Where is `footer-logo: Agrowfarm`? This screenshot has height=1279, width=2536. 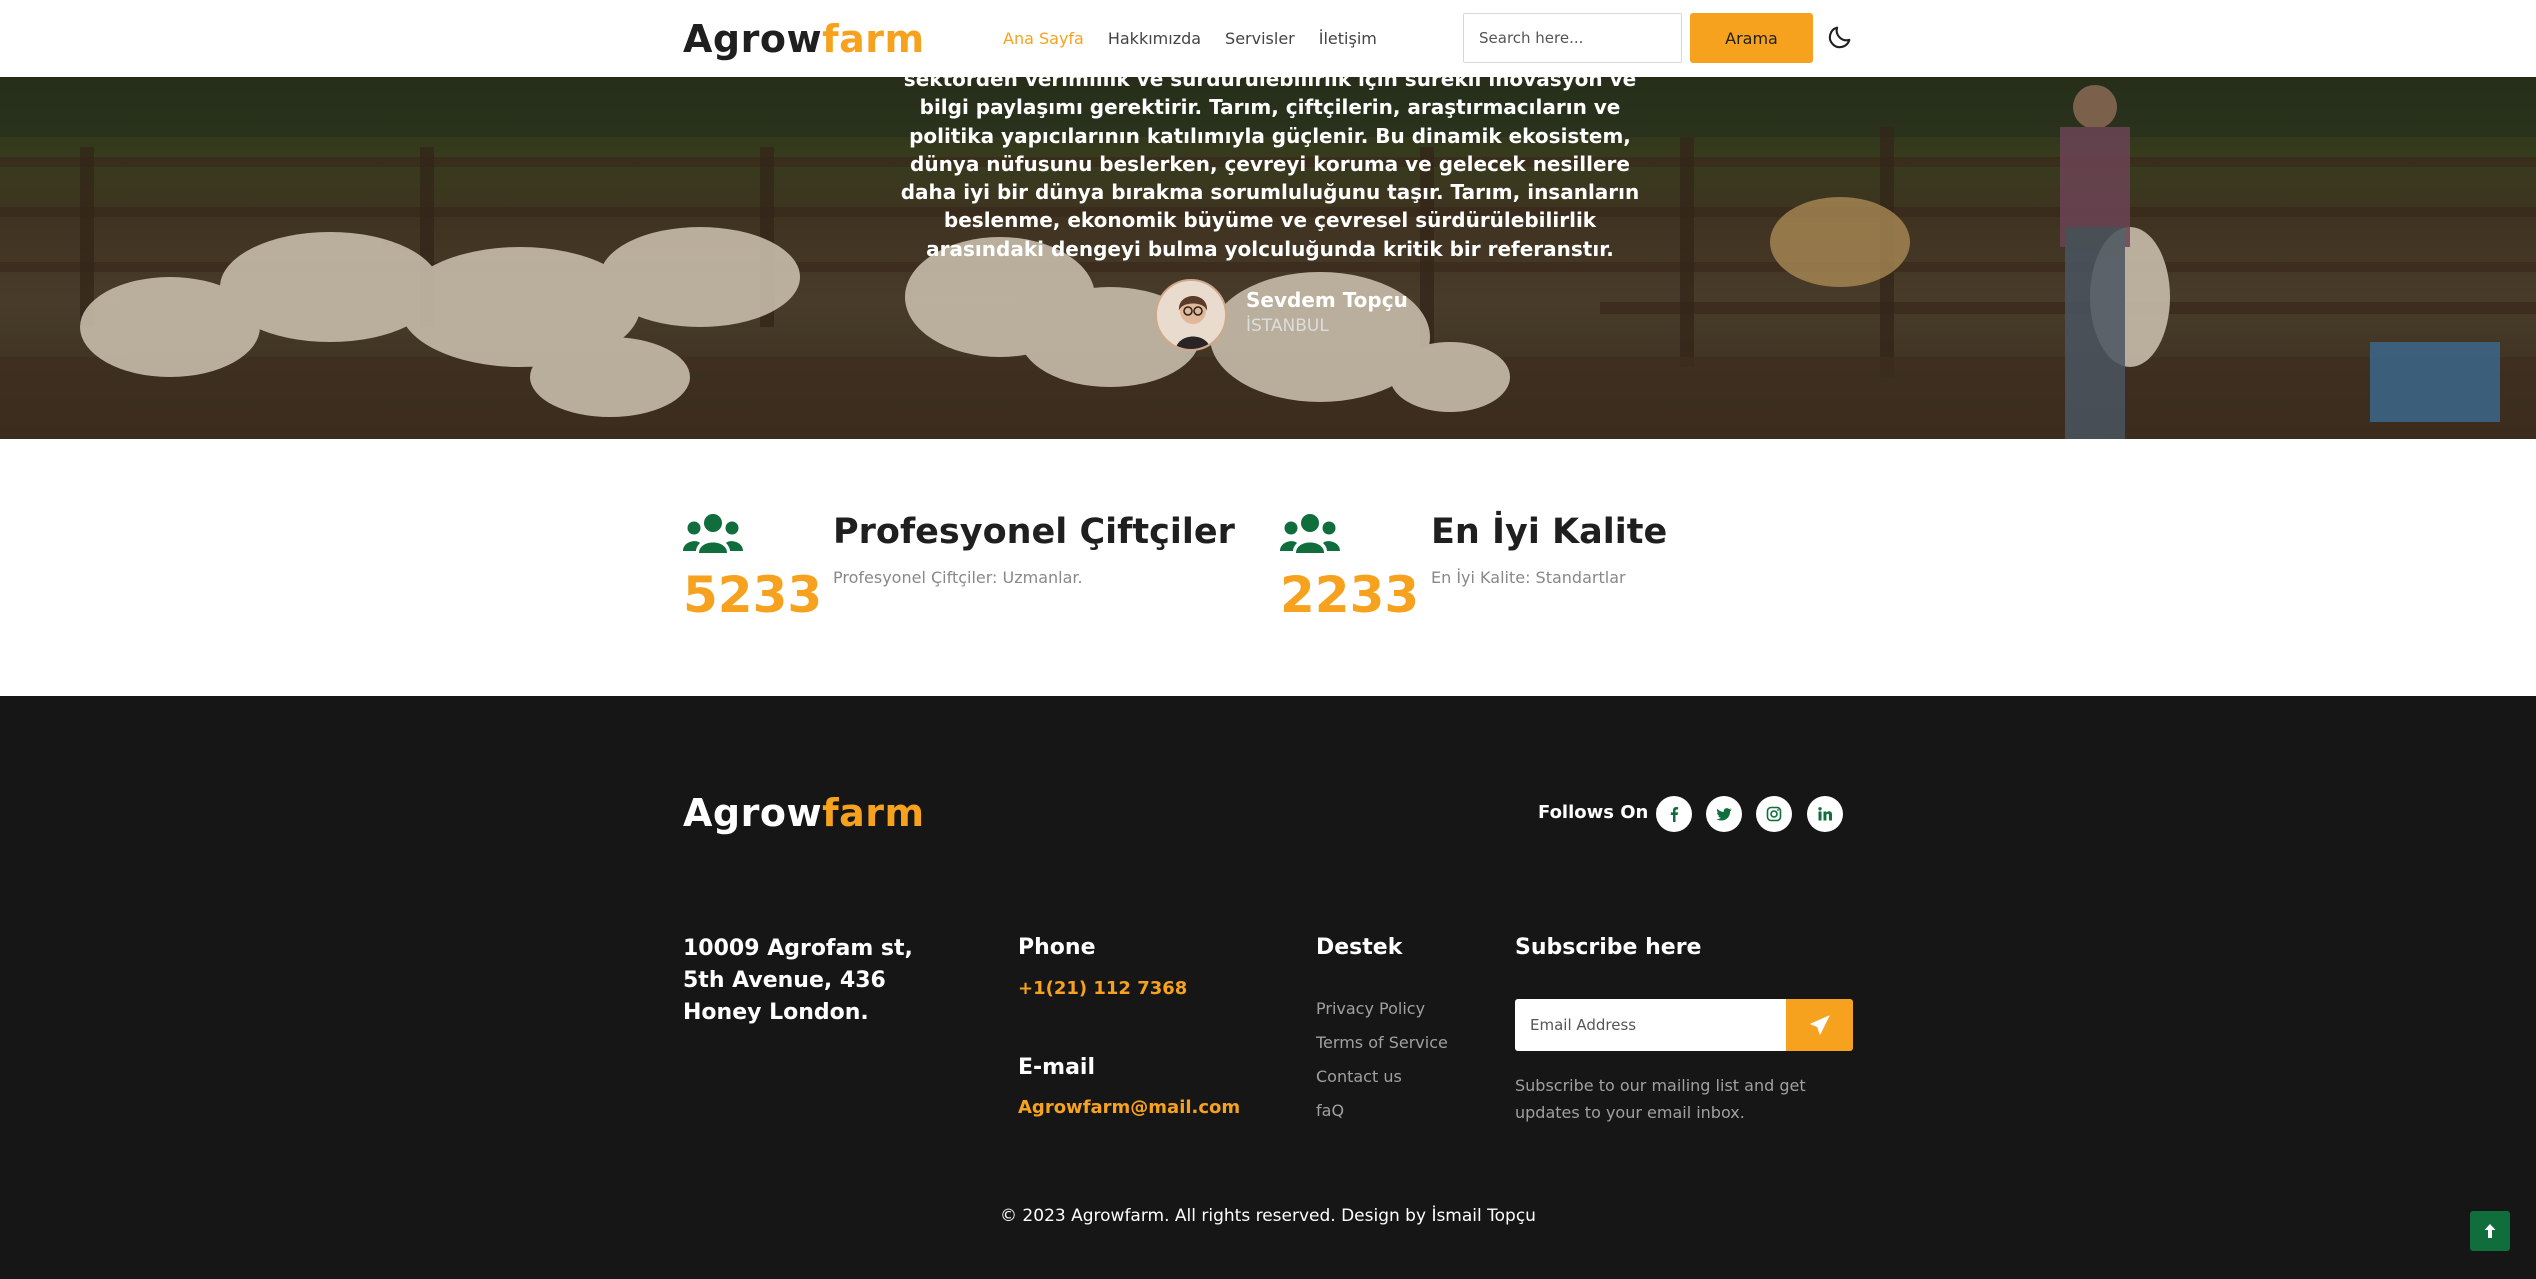 footer-logo: Agrowfarm is located at coordinates (804, 813).